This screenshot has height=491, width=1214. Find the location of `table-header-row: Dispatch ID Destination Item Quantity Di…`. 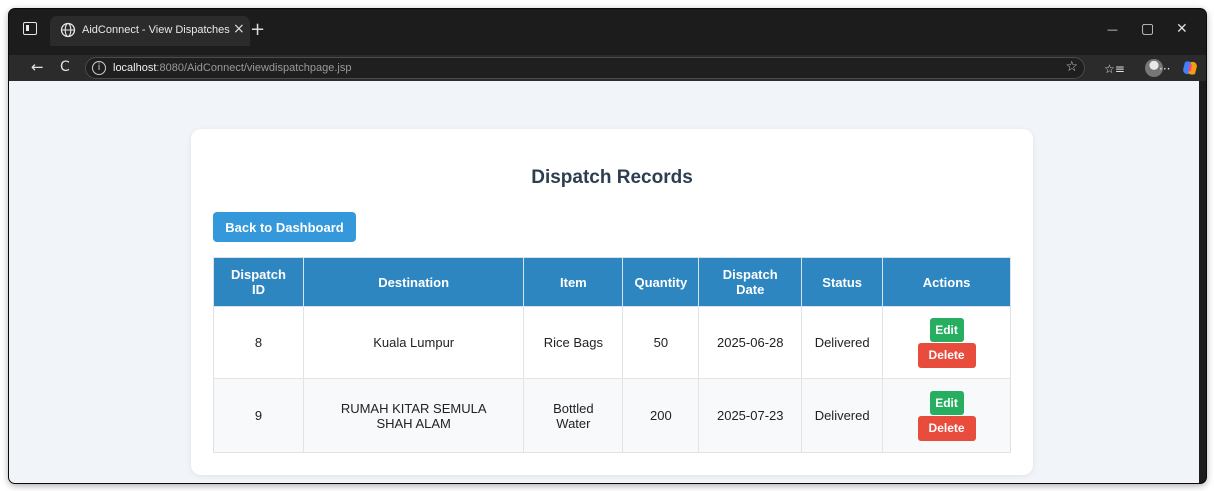

table-header-row: Dispatch ID Destination Item Quantity Di… is located at coordinates (612, 282).